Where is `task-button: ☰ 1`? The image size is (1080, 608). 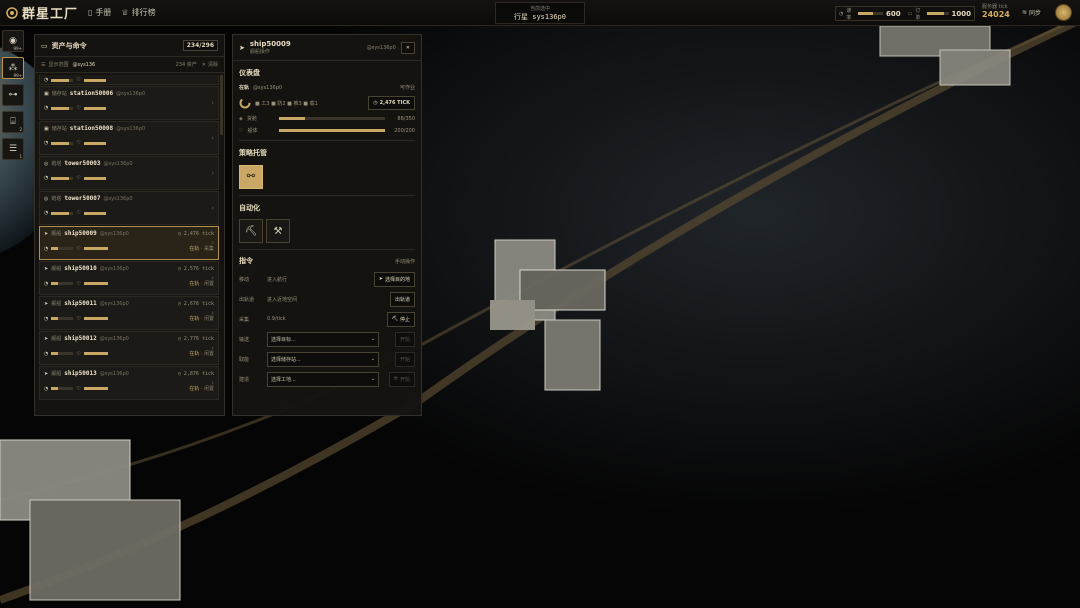 task-button: ☰ 1 is located at coordinates (13, 149).